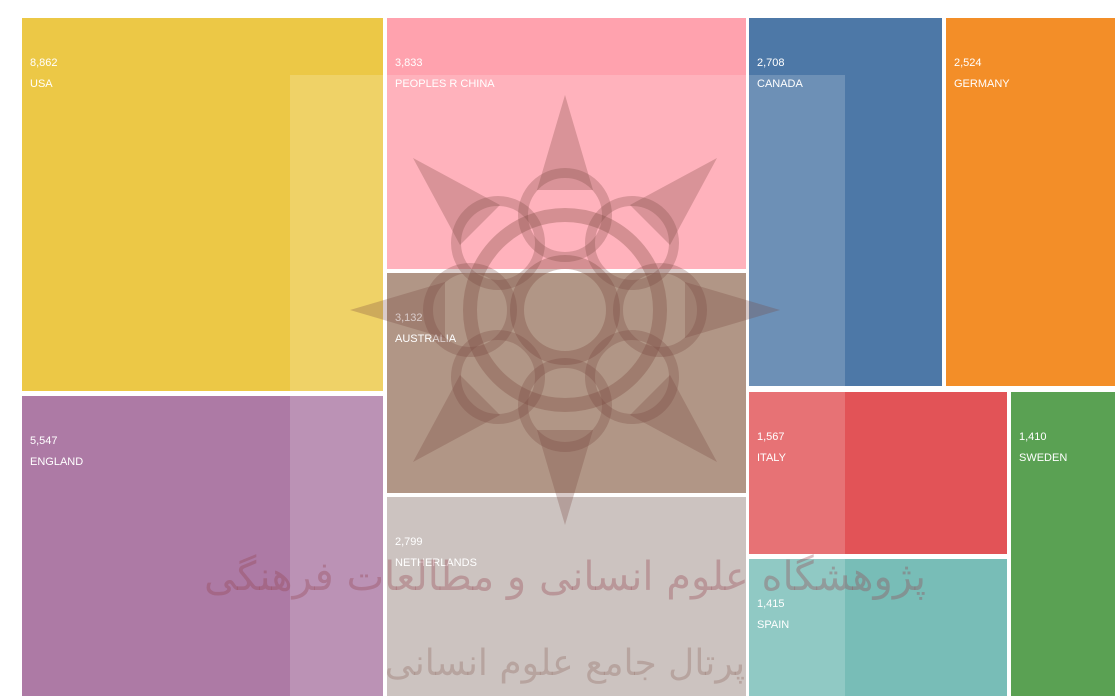 The width and height of the screenshot is (1115, 696). I want to click on tile-canada: 2,708 CANADA, so click(845, 202).